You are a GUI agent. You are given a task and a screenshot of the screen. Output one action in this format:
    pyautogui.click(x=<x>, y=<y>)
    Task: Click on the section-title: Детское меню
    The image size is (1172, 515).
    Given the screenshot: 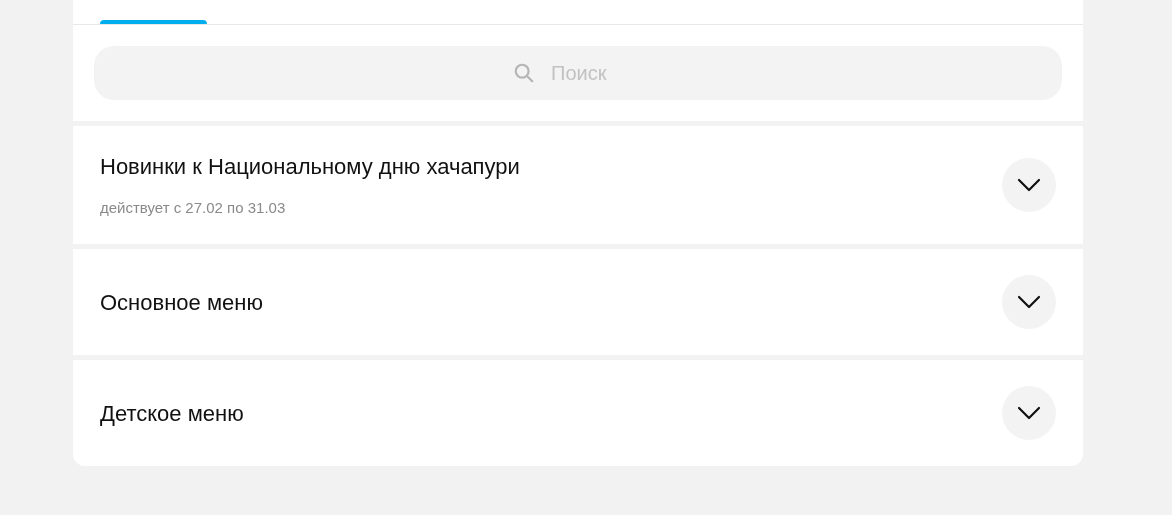 What is the action you would take?
    pyautogui.click(x=172, y=413)
    